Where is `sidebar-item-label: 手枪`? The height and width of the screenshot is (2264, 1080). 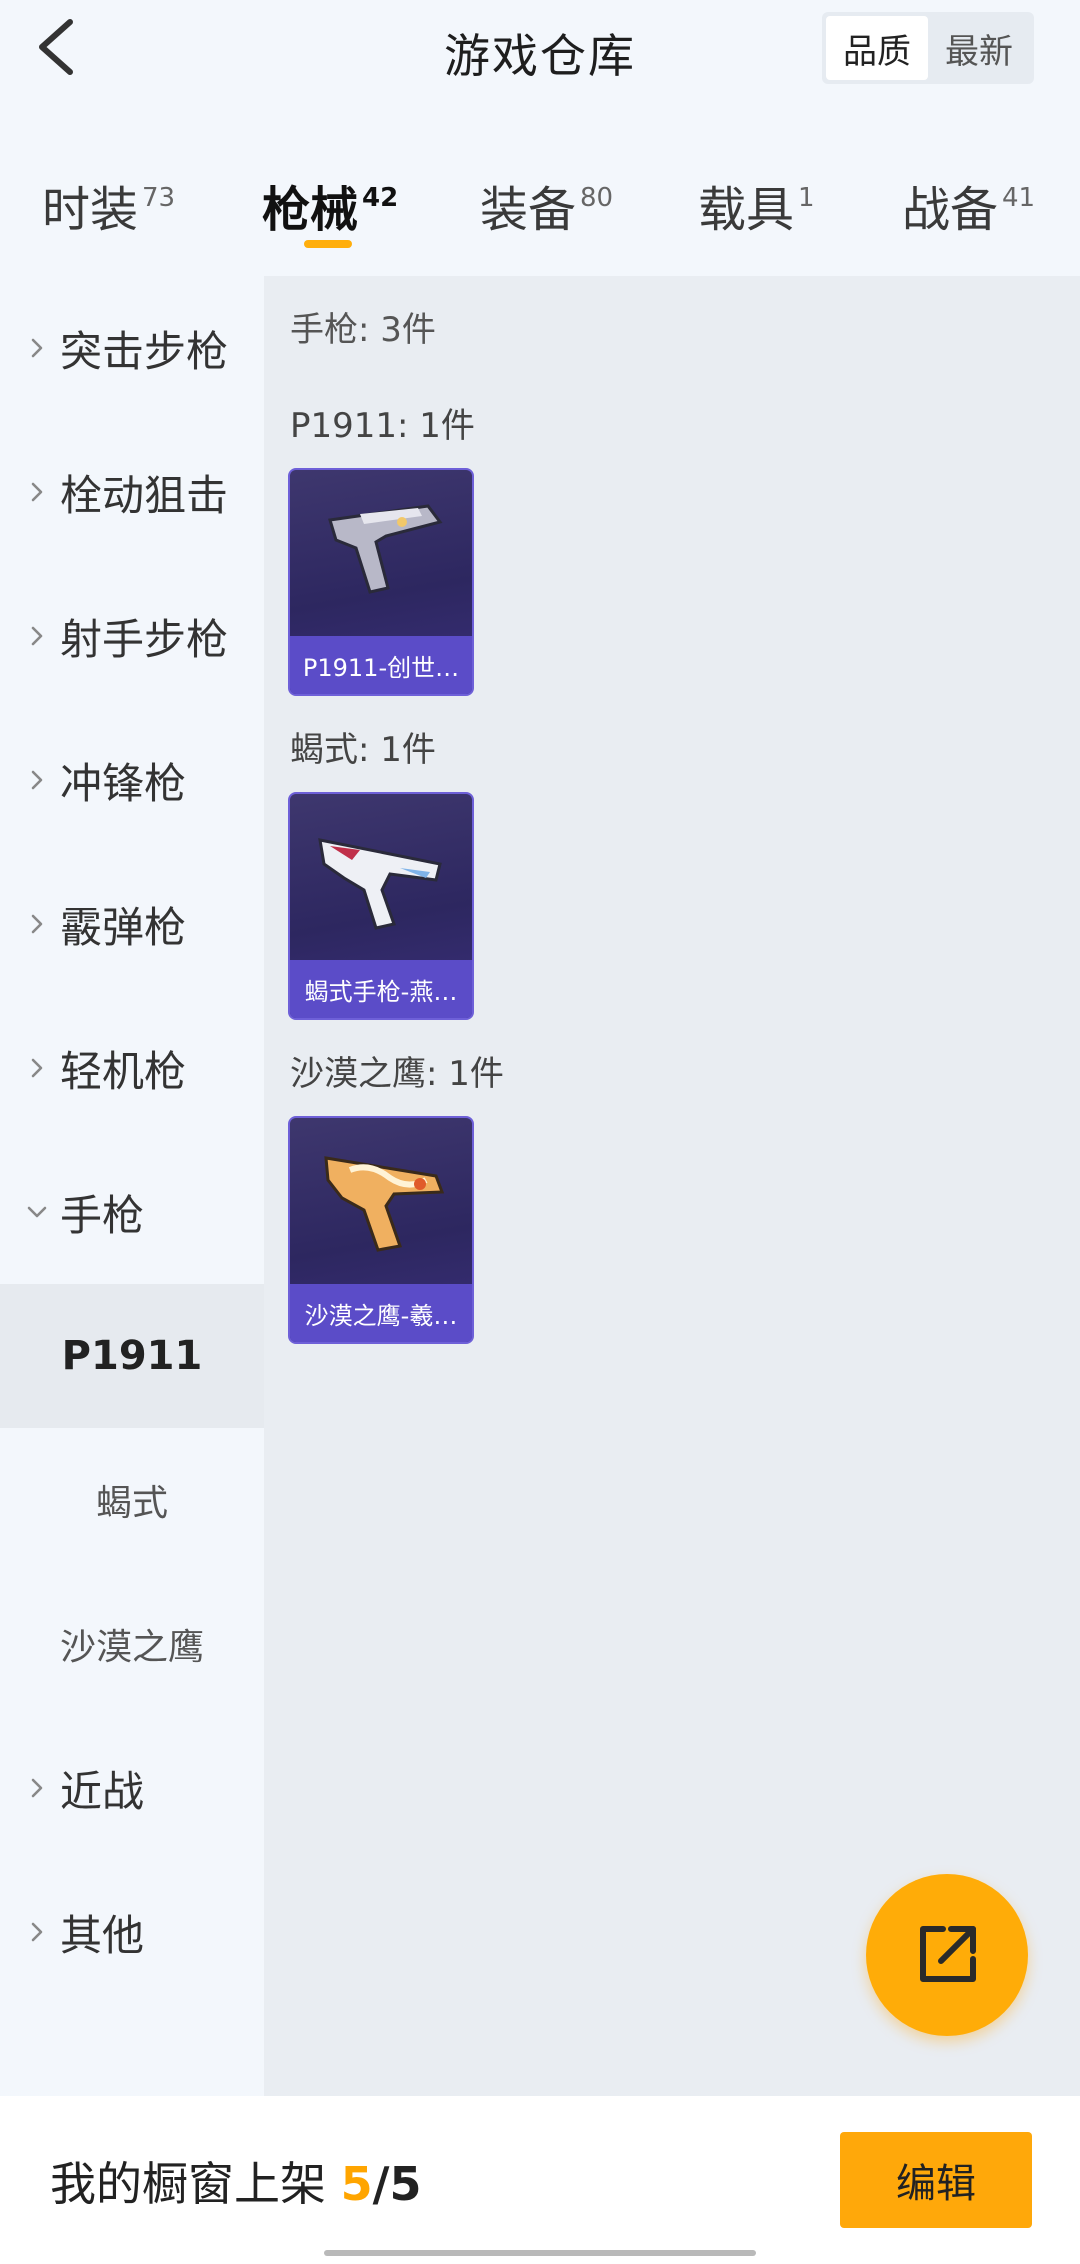
sidebar-item-label: 手枪 is located at coordinates (102, 1215).